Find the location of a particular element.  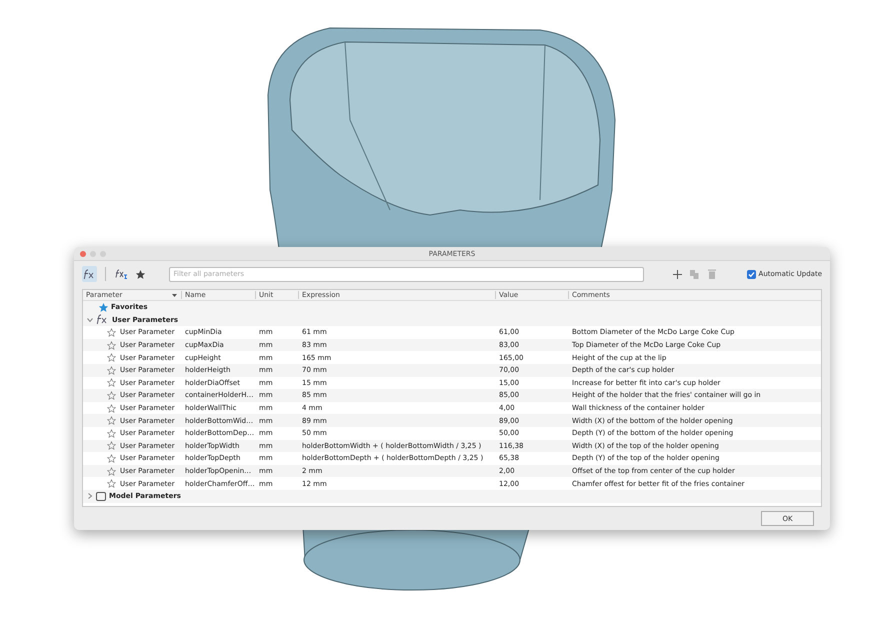

copy-icon is located at coordinates (695, 274).